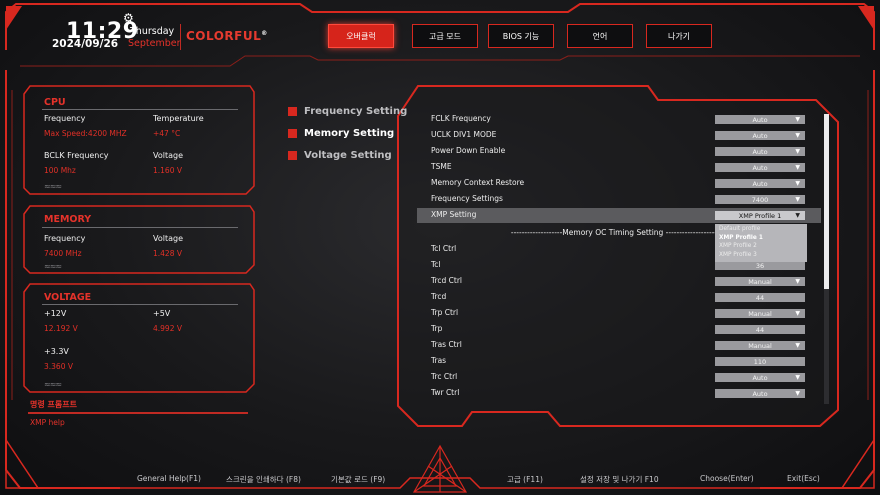 The width and height of the screenshot is (880, 495). Describe the element at coordinates (761, 238) in the screenshot. I see `dropdown-option: XMP Profile 1` at that location.